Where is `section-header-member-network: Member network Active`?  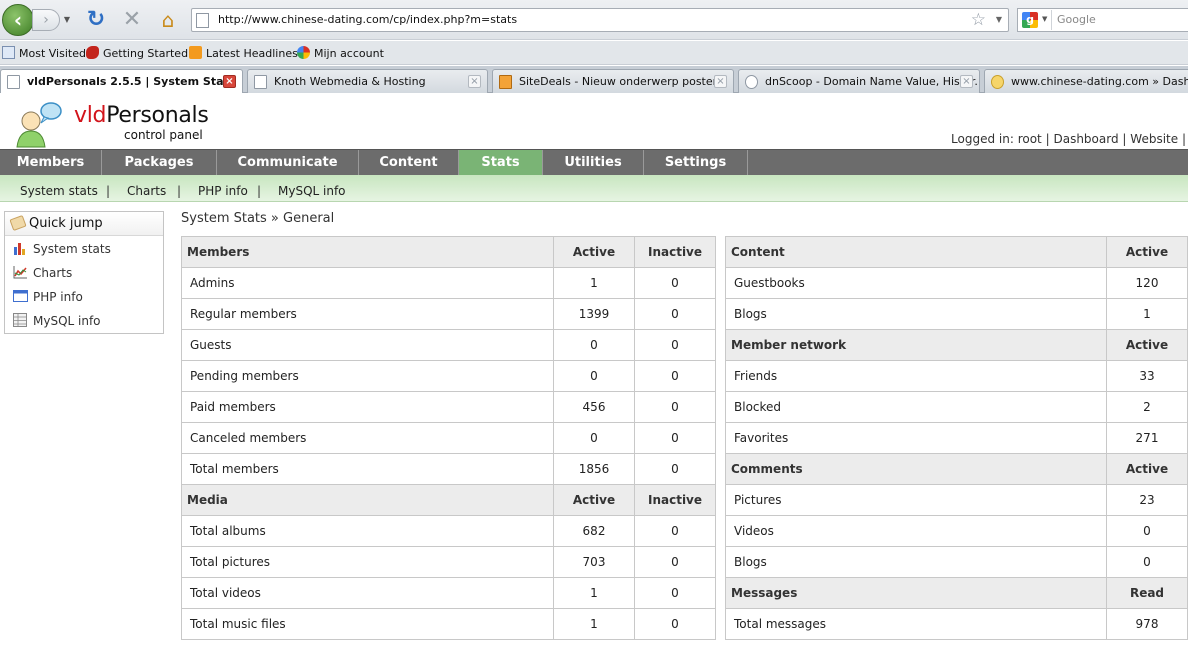 section-header-member-network: Member network Active is located at coordinates (956, 345).